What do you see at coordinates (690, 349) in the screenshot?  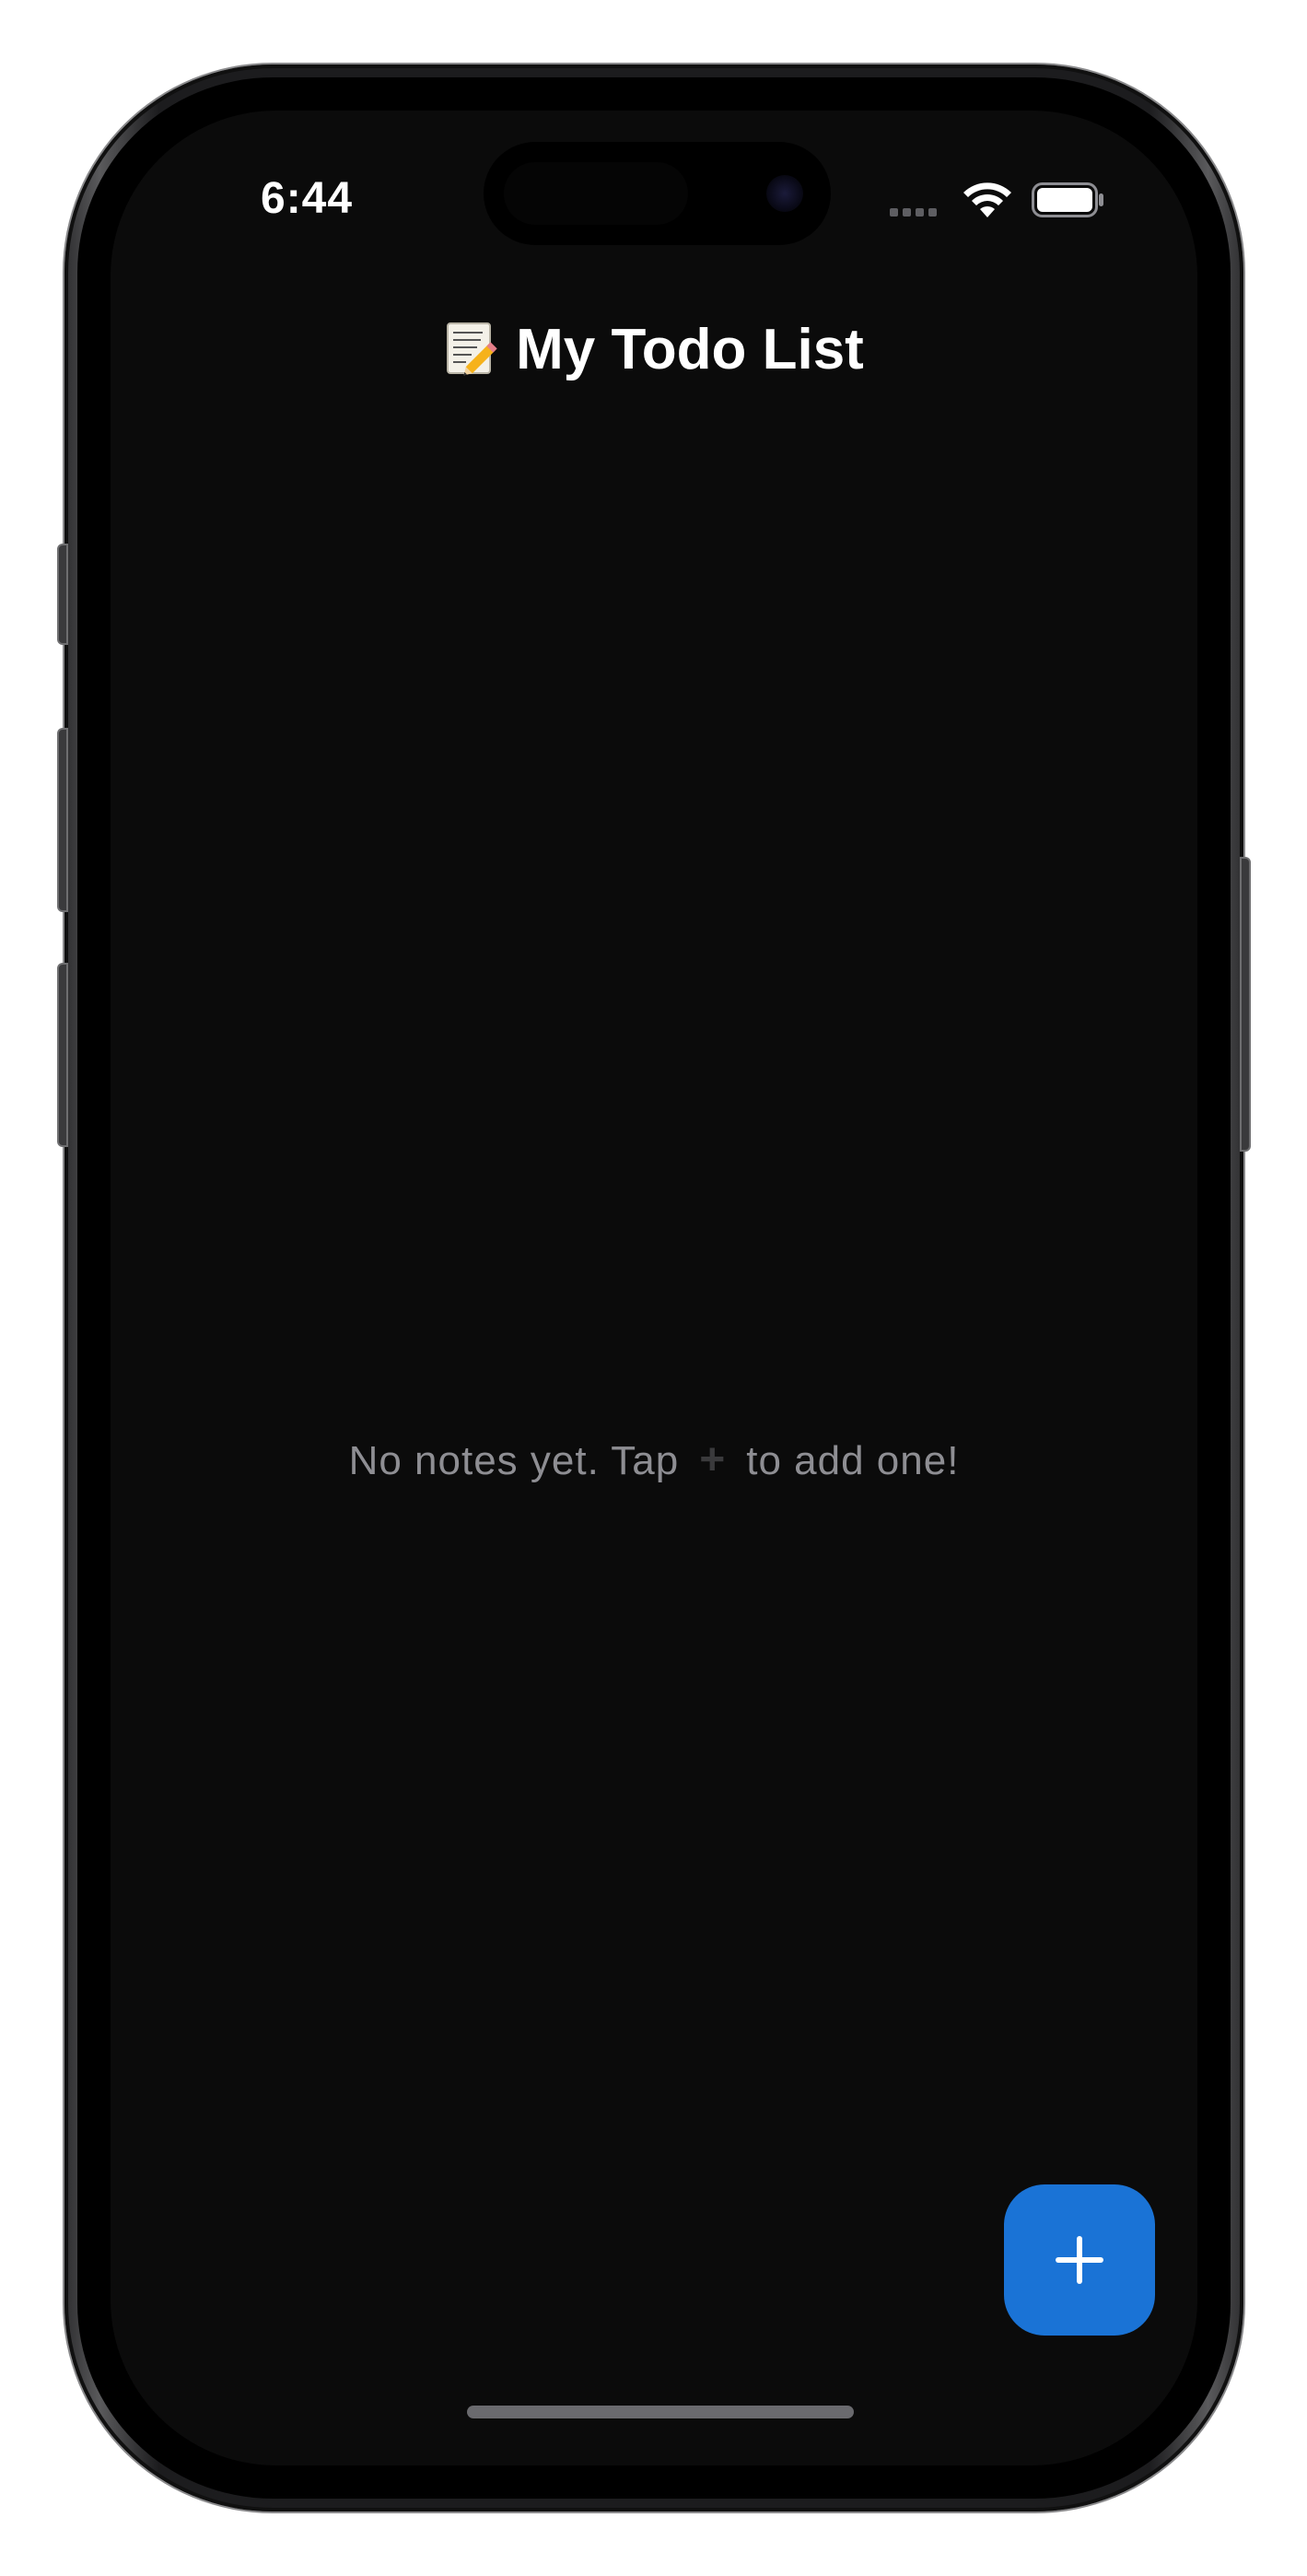 I see `page-title-text: My Todo List` at bounding box center [690, 349].